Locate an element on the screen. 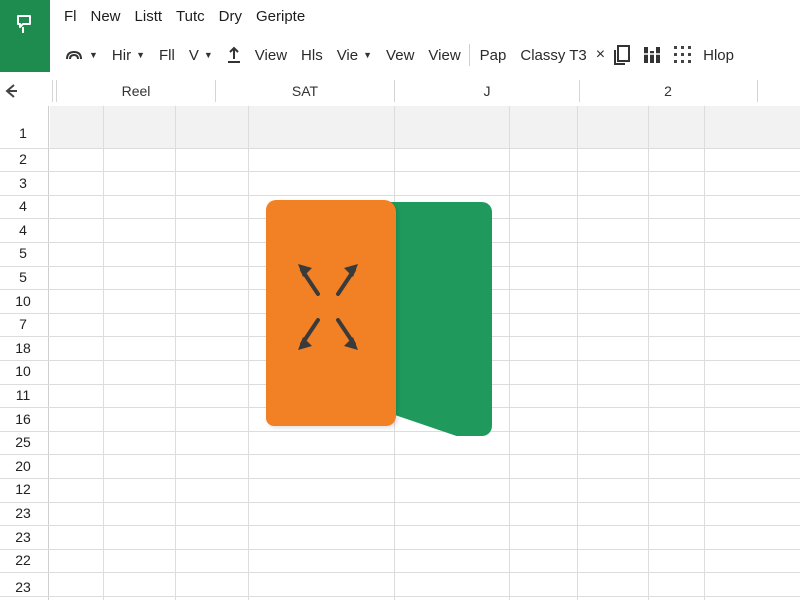  toolbar-fll-label: Fll is located at coordinates (167, 55).